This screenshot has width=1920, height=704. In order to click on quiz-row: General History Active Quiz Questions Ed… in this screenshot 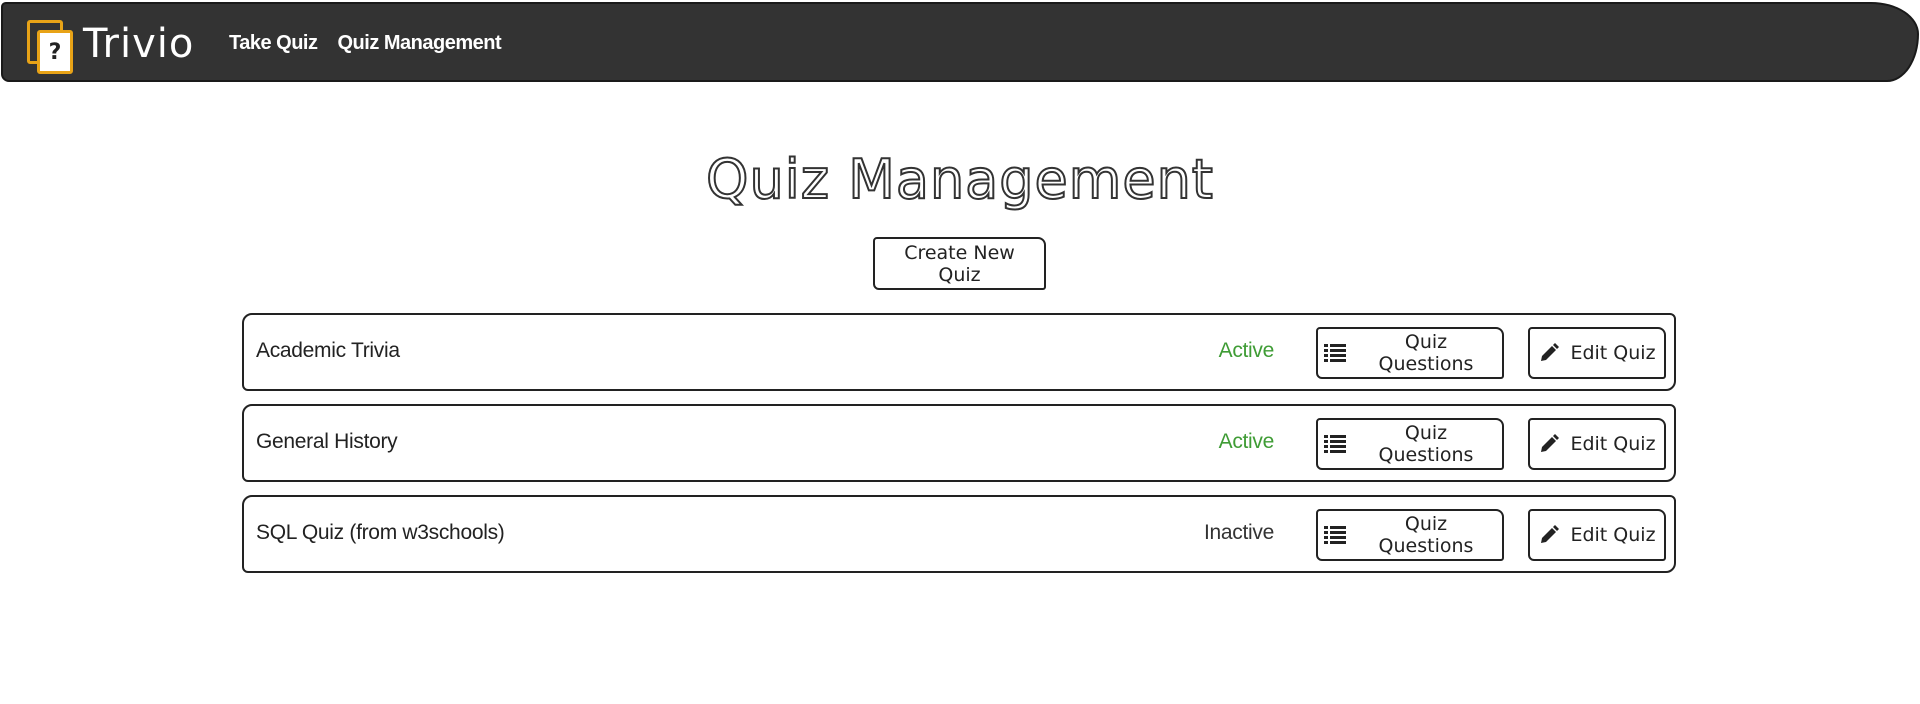, I will do `click(959, 443)`.